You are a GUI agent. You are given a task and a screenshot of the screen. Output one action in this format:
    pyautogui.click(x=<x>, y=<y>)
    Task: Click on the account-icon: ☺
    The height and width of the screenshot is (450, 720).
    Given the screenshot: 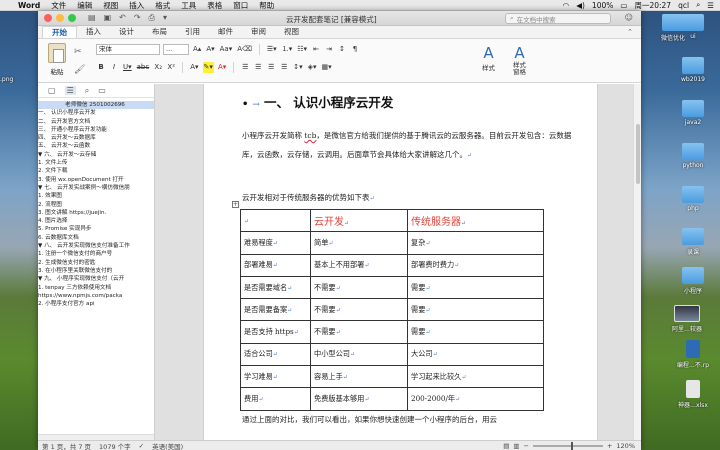 What is the action you would take?
    pyautogui.click(x=629, y=17)
    